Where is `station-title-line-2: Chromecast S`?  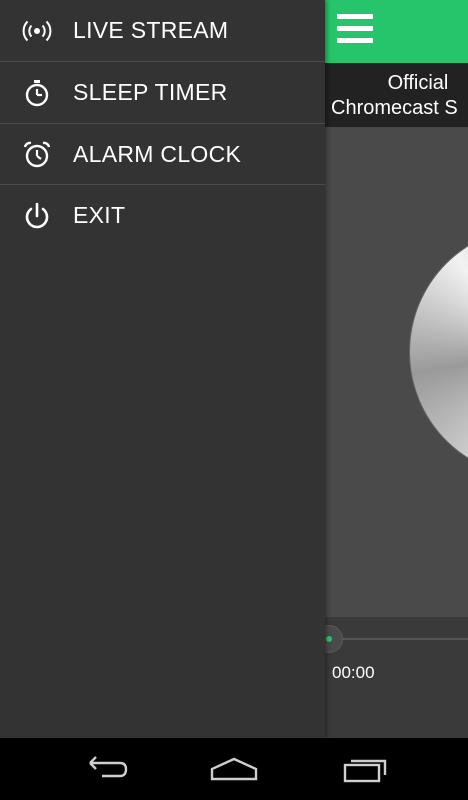 station-title-line-2: Chromecast S is located at coordinates (394, 108).